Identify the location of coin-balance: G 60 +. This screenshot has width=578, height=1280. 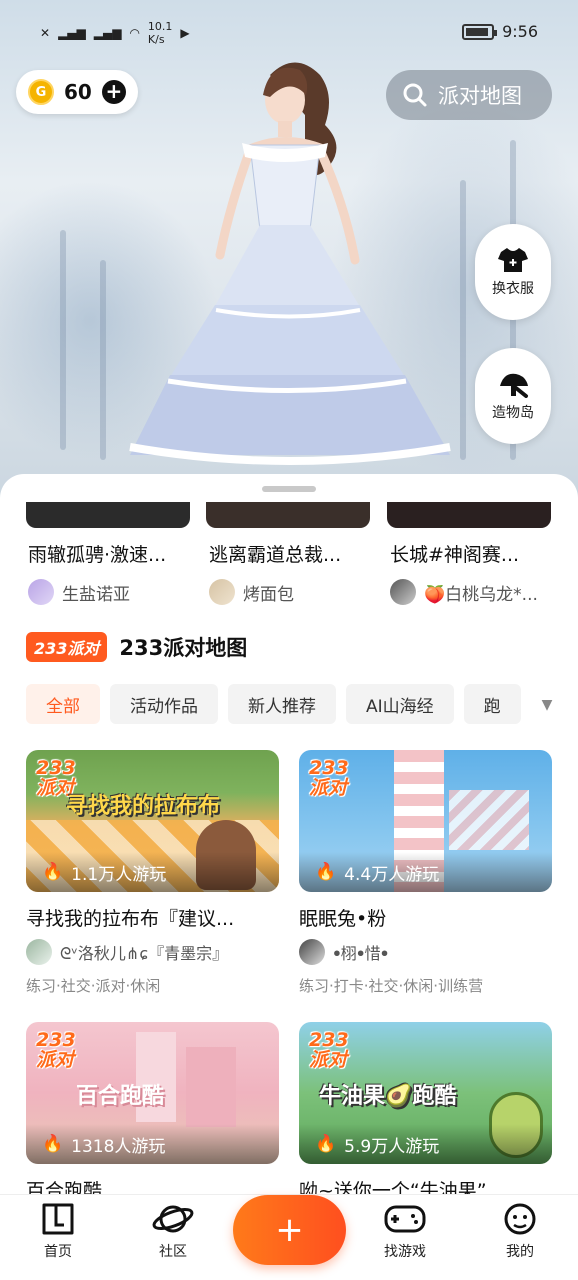
(77, 92).